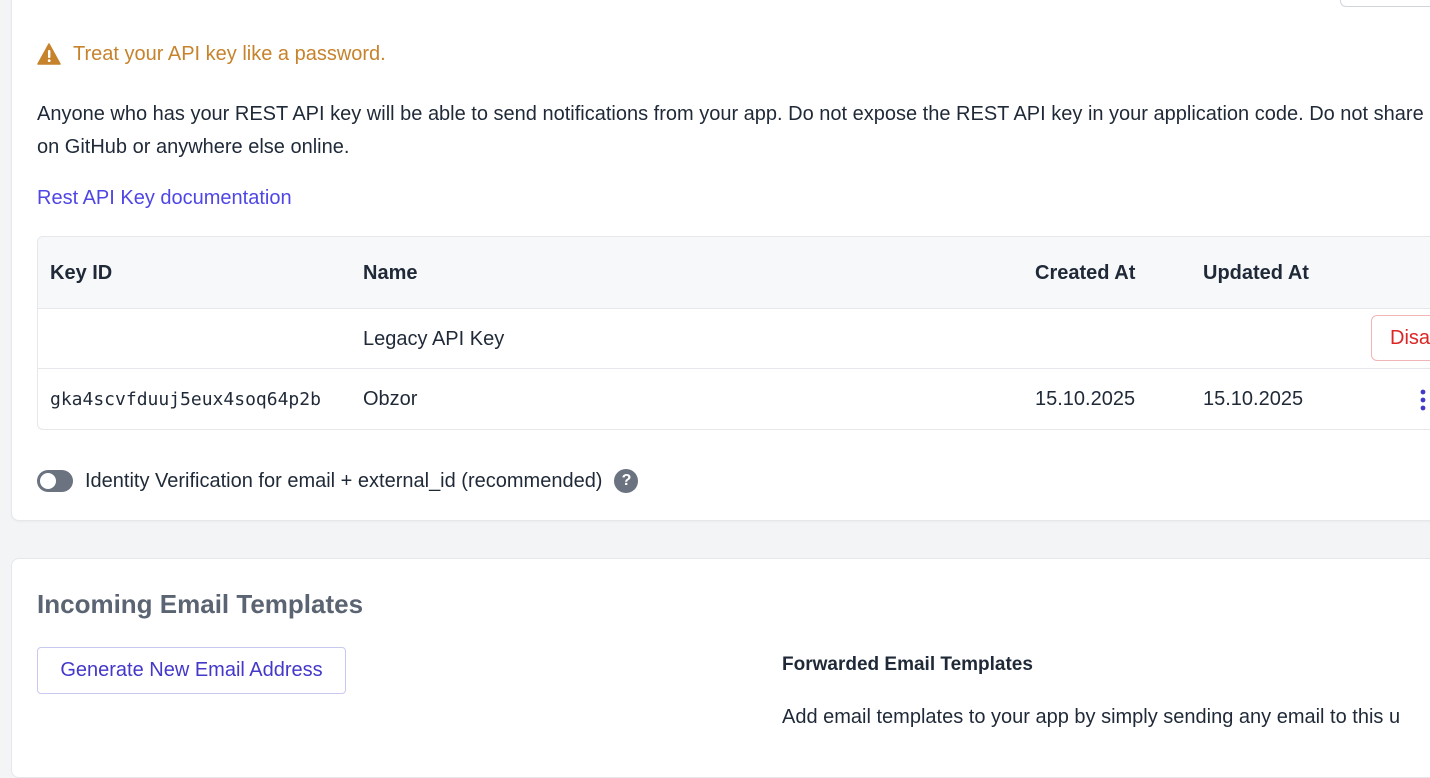  Describe the element at coordinates (1400, 338) in the screenshot. I see `disable-key-button: Disable` at that location.